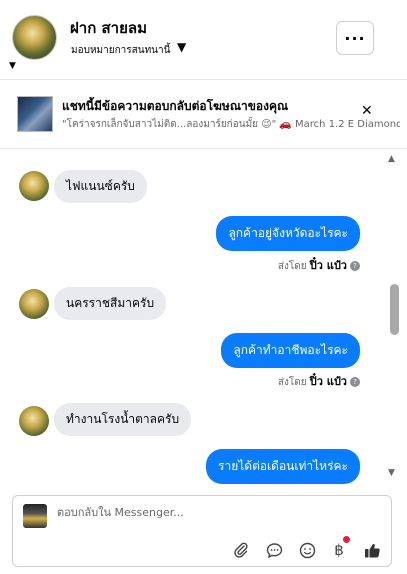 Image resolution: width=407 pixels, height=574 pixels. I want to click on chevron-down-icon: ▼, so click(181, 47).